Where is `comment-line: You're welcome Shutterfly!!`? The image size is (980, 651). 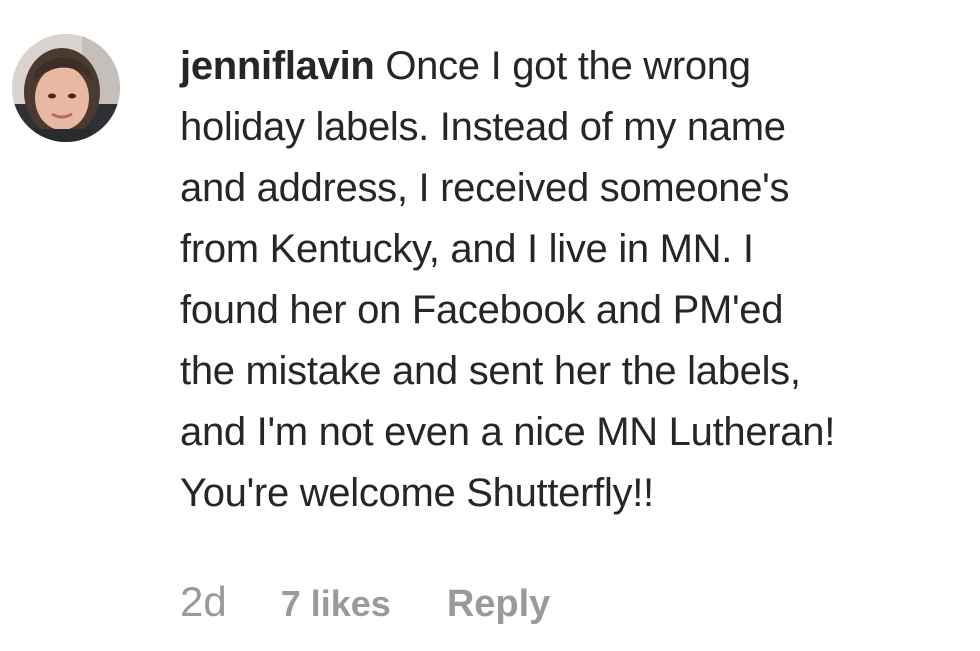 comment-line: You're welcome Shutterfly!! is located at coordinates (417, 493).